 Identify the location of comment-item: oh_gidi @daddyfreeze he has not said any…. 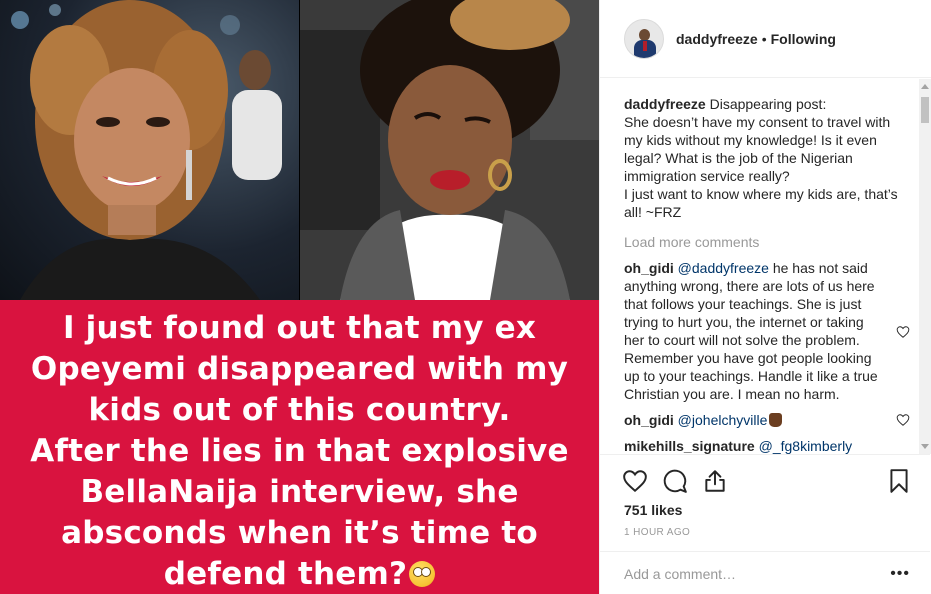
(767, 331).